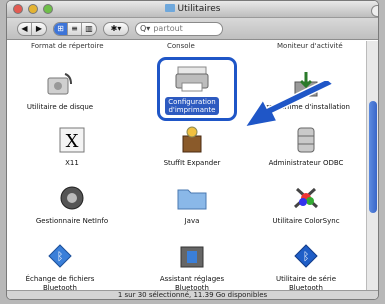 The width and height of the screenshot is (385, 304). I want to click on item-disk-utility: Utilitaire de disque, so click(60, 90).